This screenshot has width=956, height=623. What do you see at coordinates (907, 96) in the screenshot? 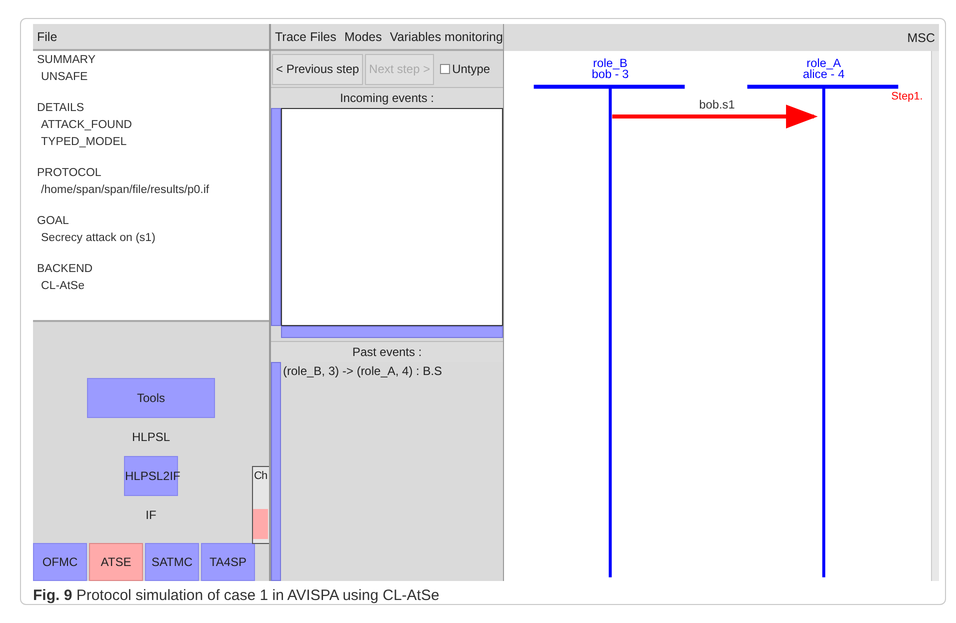
I see `step-label: Step1.` at bounding box center [907, 96].